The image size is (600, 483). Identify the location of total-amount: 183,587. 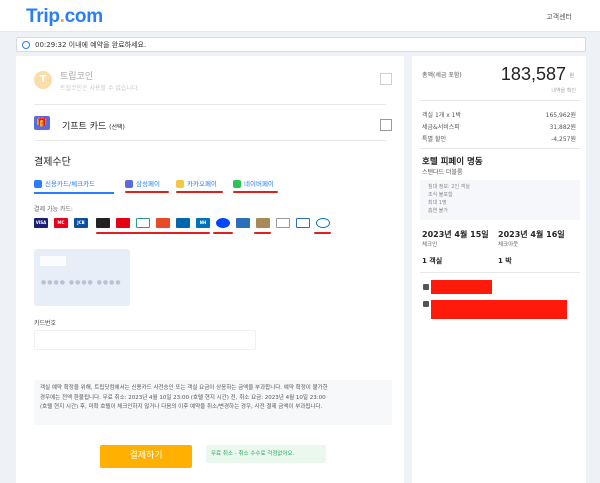
(533, 74).